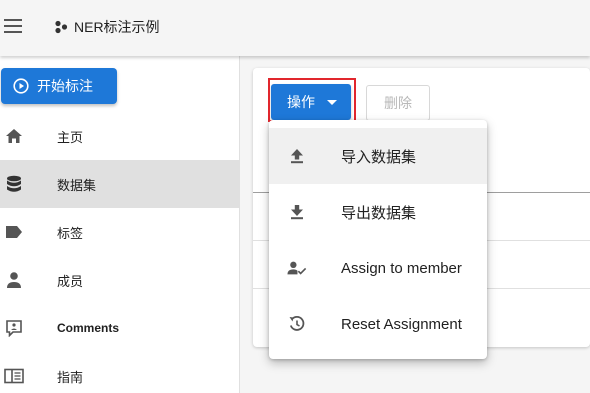  What do you see at coordinates (14, 376) in the screenshot?
I see `book-icon` at bounding box center [14, 376].